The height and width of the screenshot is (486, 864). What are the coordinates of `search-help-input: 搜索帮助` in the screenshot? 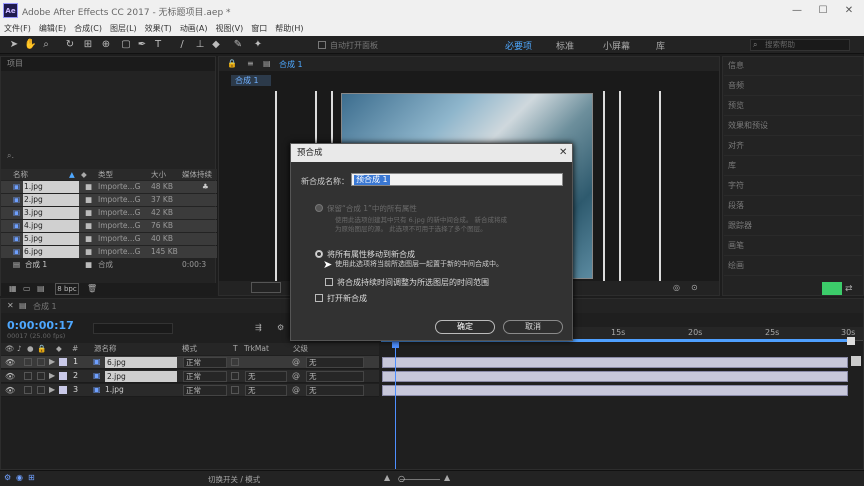 It's located at (800, 45).